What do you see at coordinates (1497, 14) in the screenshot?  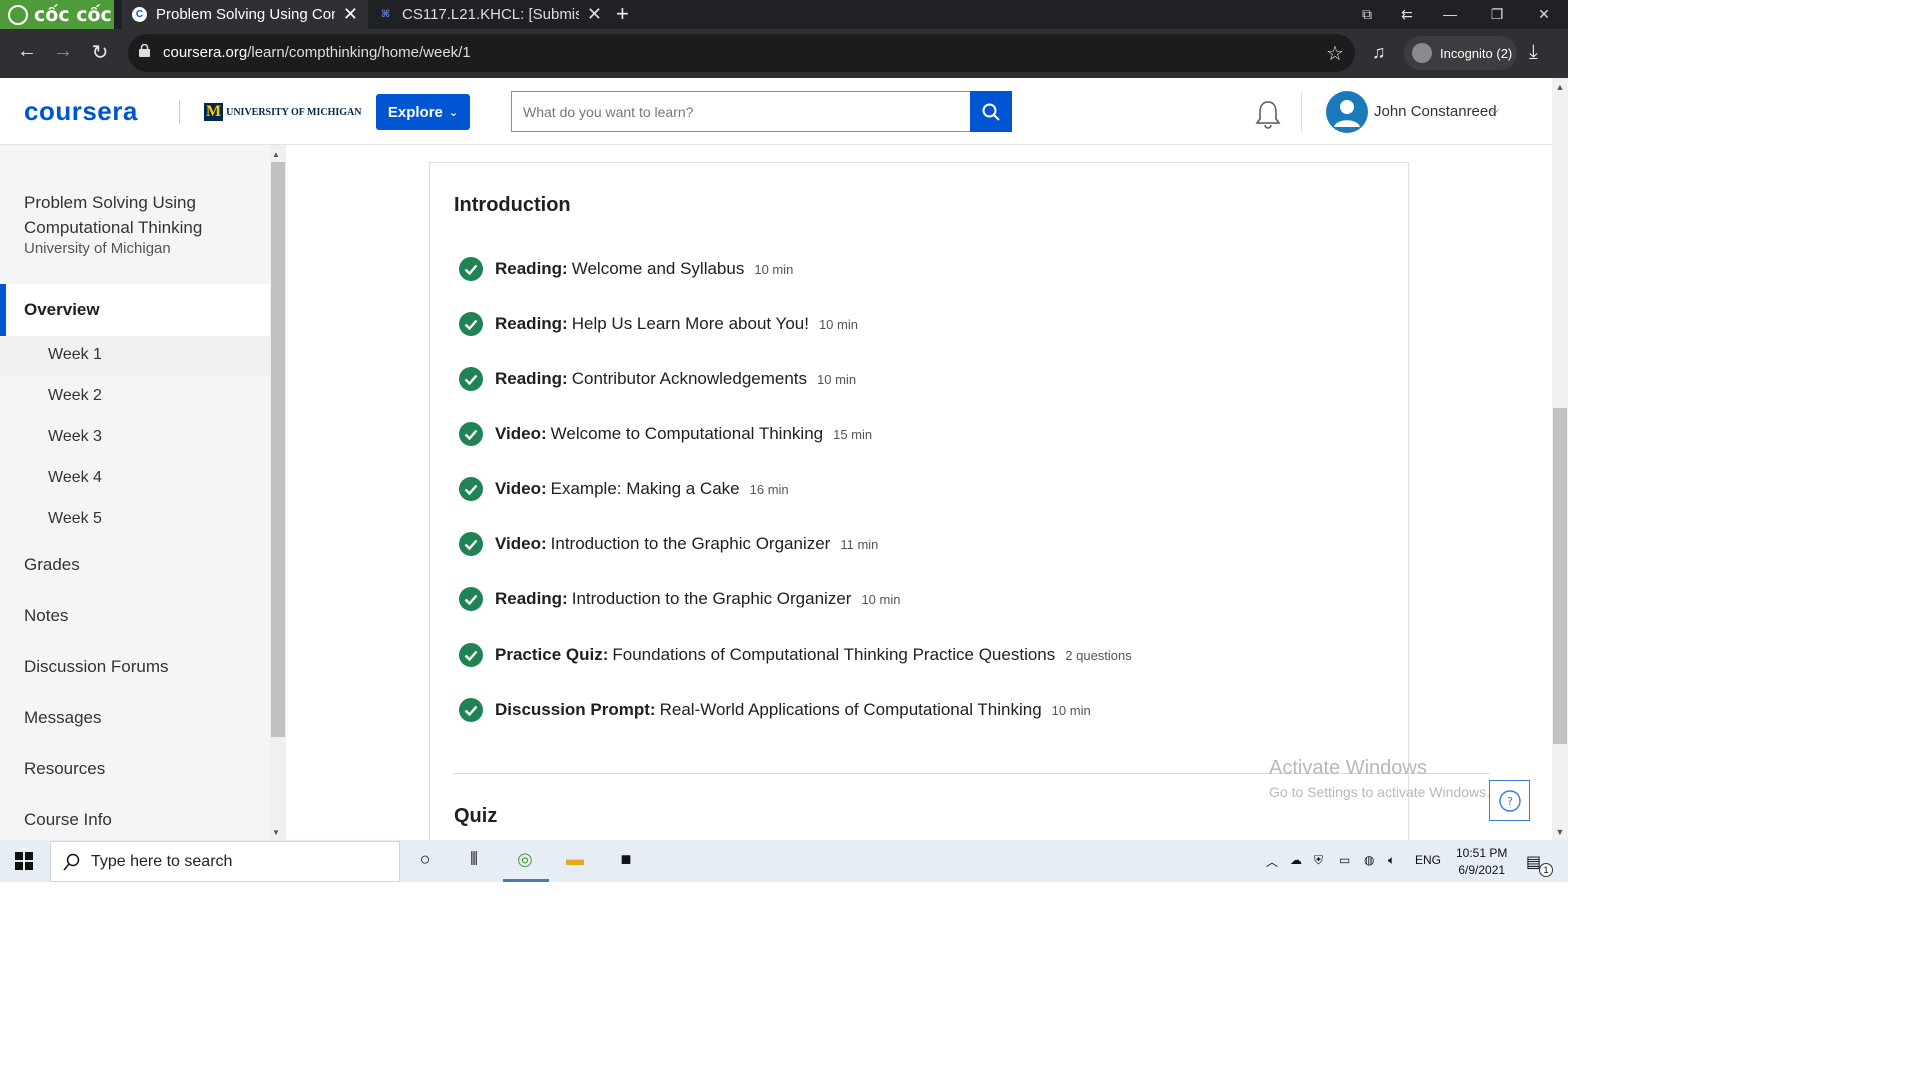 I see `restore-icon: ❐` at bounding box center [1497, 14].